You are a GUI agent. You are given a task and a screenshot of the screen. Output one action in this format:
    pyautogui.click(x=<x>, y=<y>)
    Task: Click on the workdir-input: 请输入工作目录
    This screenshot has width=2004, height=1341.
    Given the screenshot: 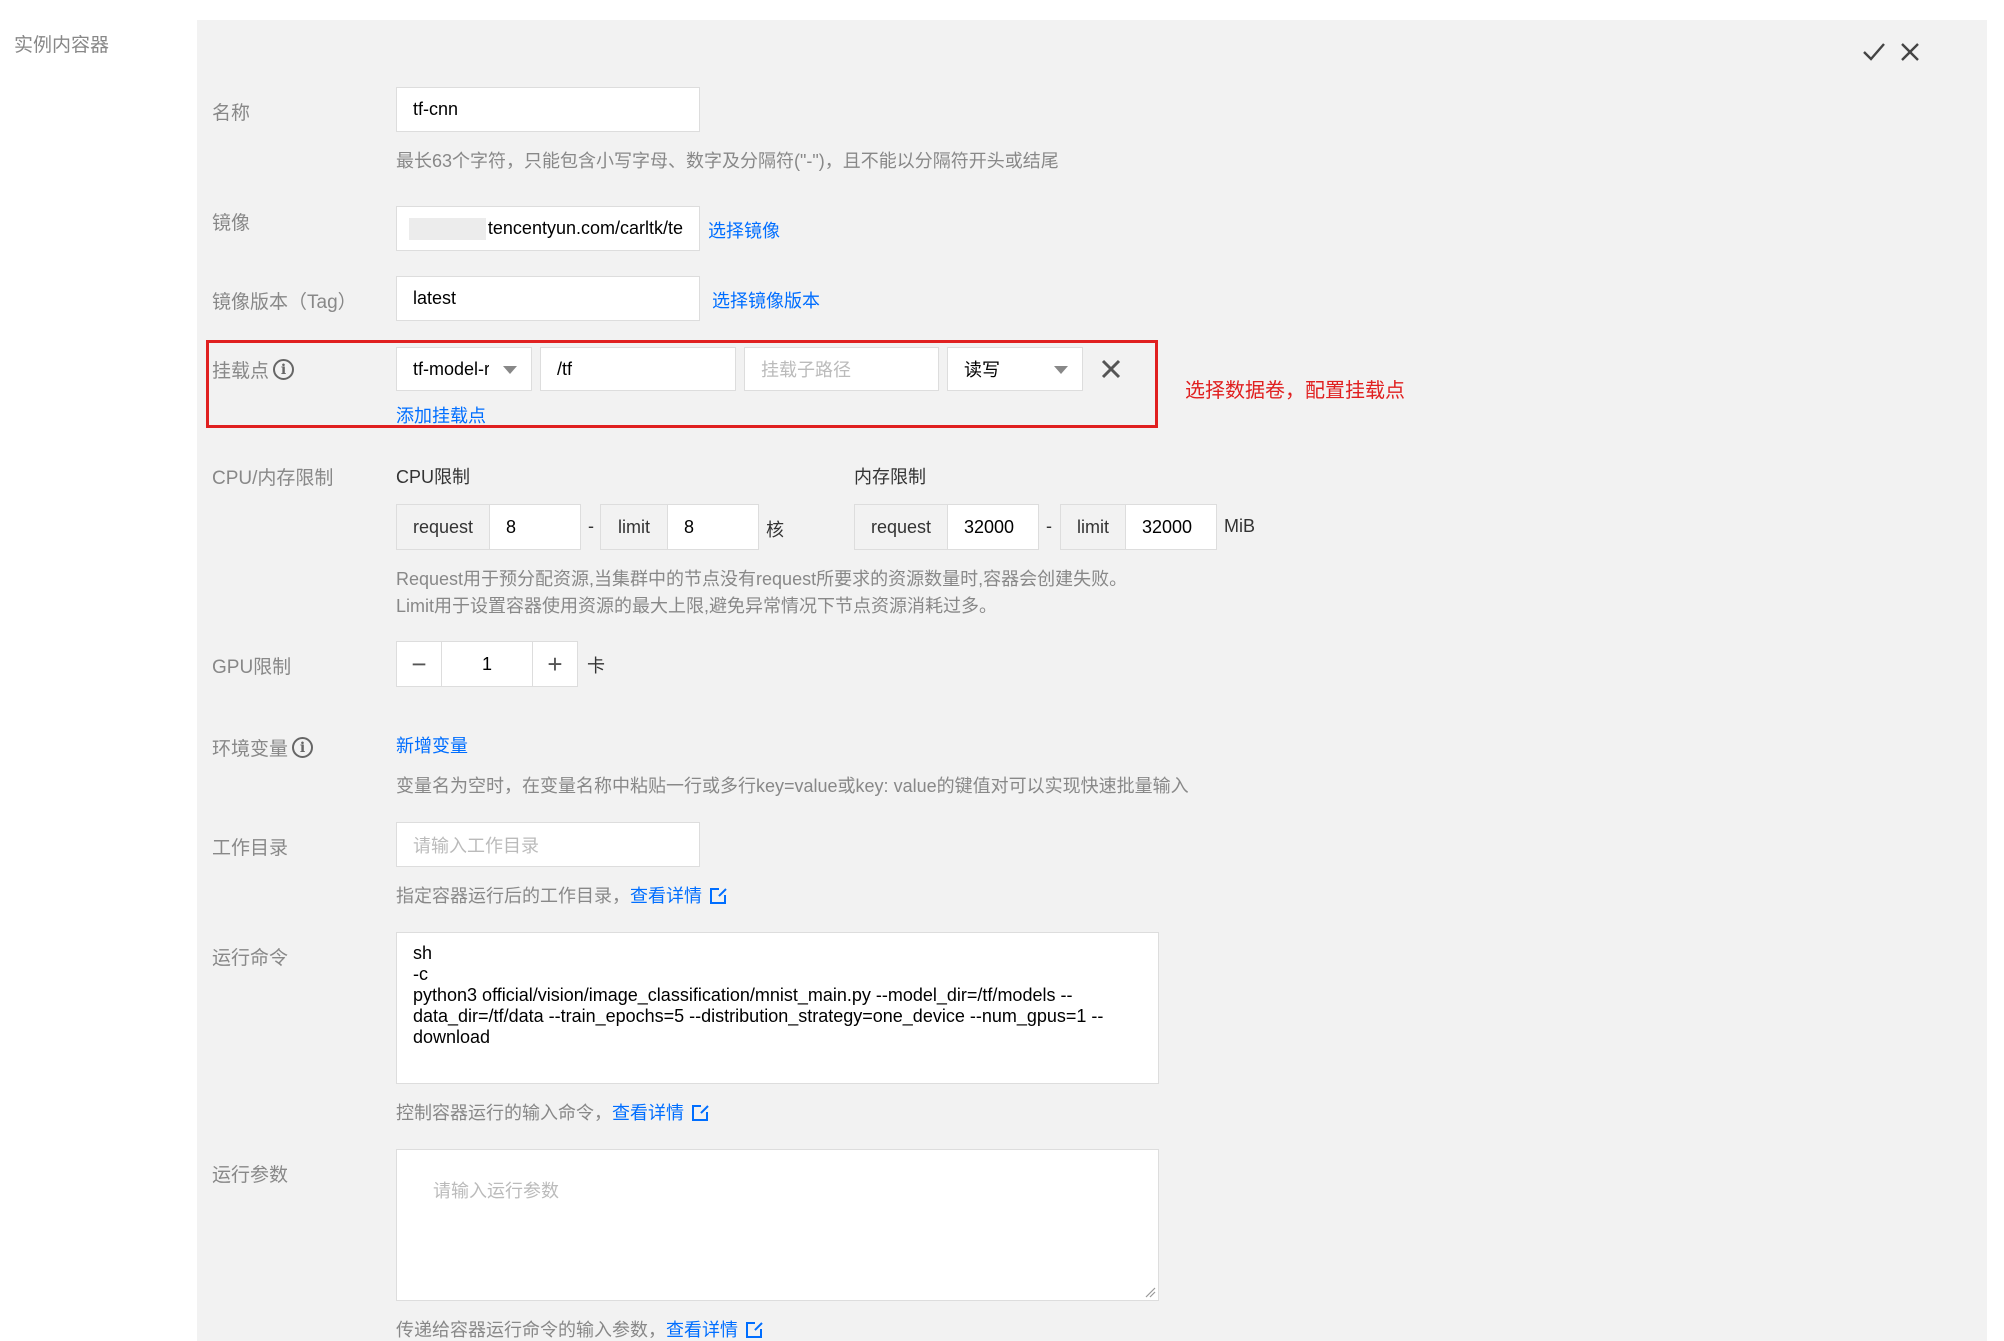 What is the action you would take?
    pyautogui.click(x=548, y=844)
    